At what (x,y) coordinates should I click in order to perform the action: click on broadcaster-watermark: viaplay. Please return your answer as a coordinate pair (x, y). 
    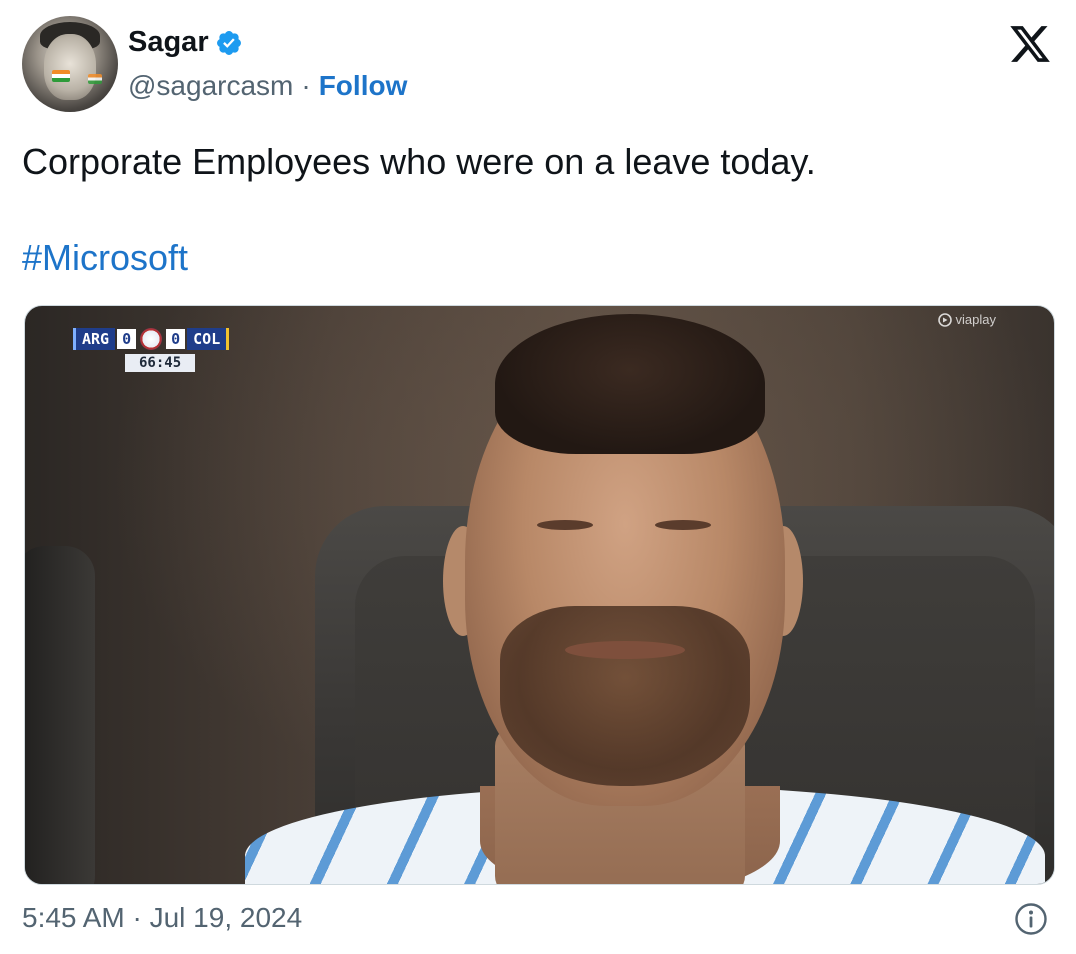
    Looking at the image, I should click on (966, 319).